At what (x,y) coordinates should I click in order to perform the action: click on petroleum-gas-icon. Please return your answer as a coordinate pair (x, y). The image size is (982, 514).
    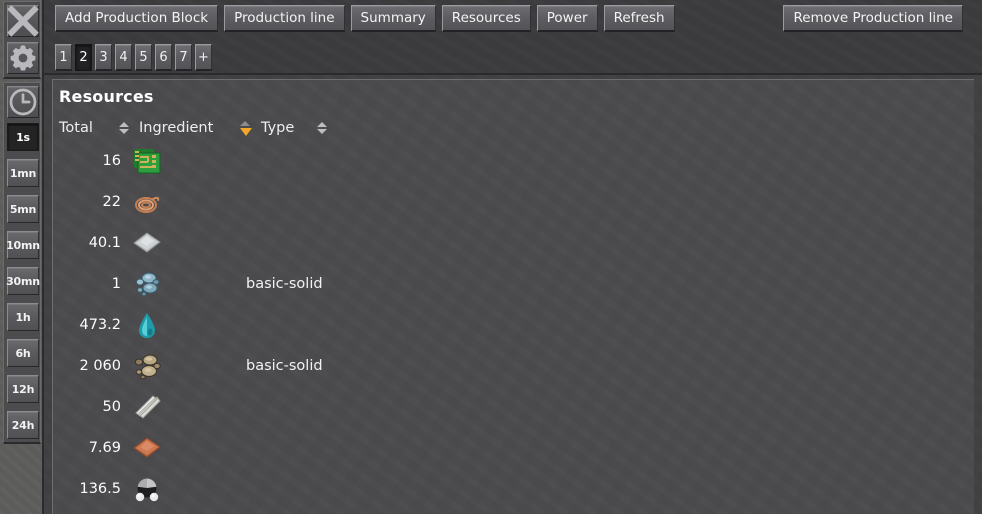
    Looking at the image, I should click on (147, 489).